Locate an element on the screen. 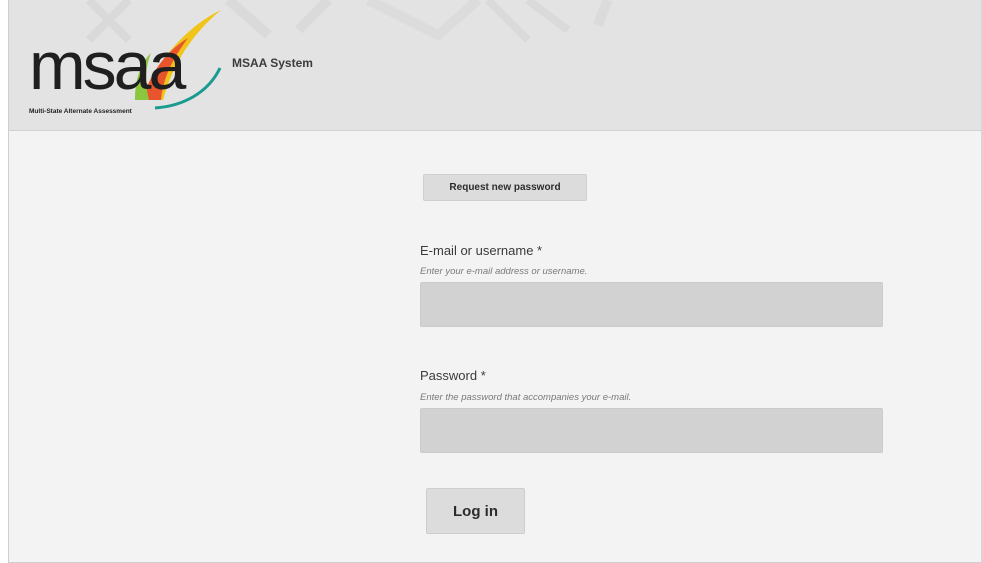 This screenshot has width=982, height=563. password-label: Password * is located at coordinates (453, 375).